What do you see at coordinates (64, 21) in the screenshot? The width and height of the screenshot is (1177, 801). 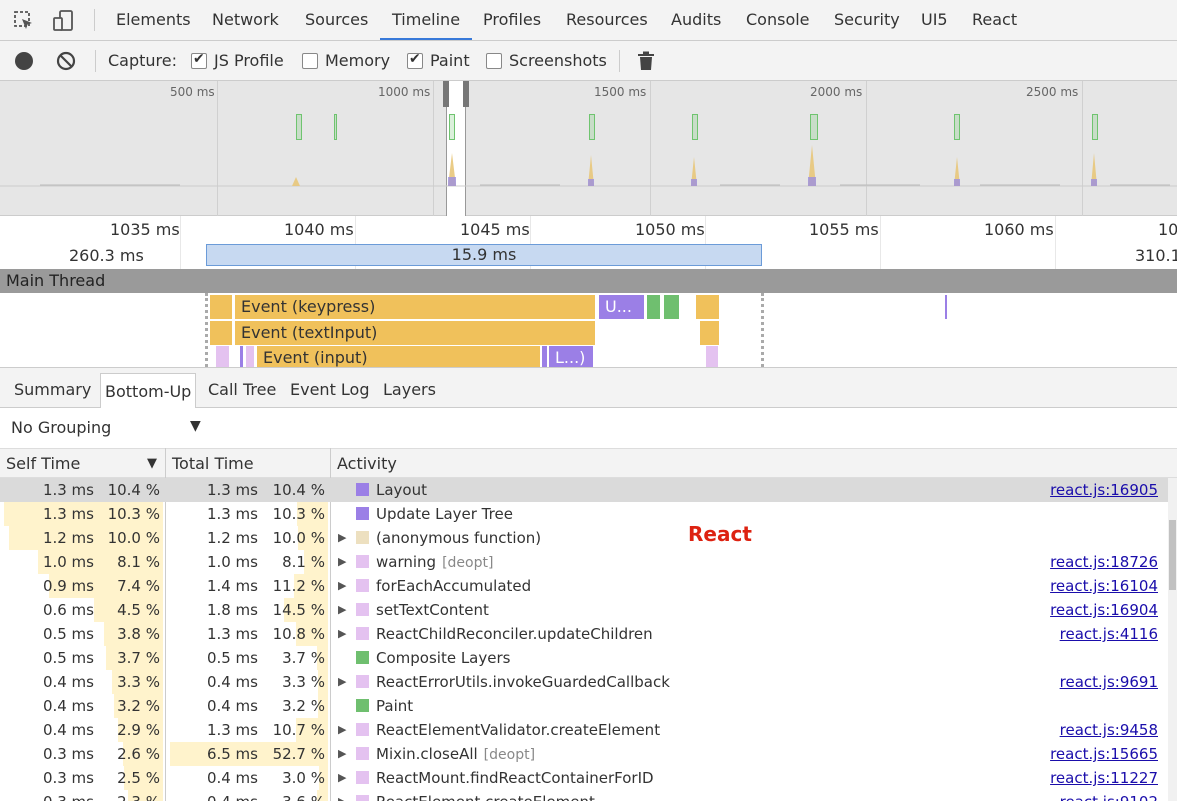 I see `device-mode-icon` at bounding box center [64, 21].